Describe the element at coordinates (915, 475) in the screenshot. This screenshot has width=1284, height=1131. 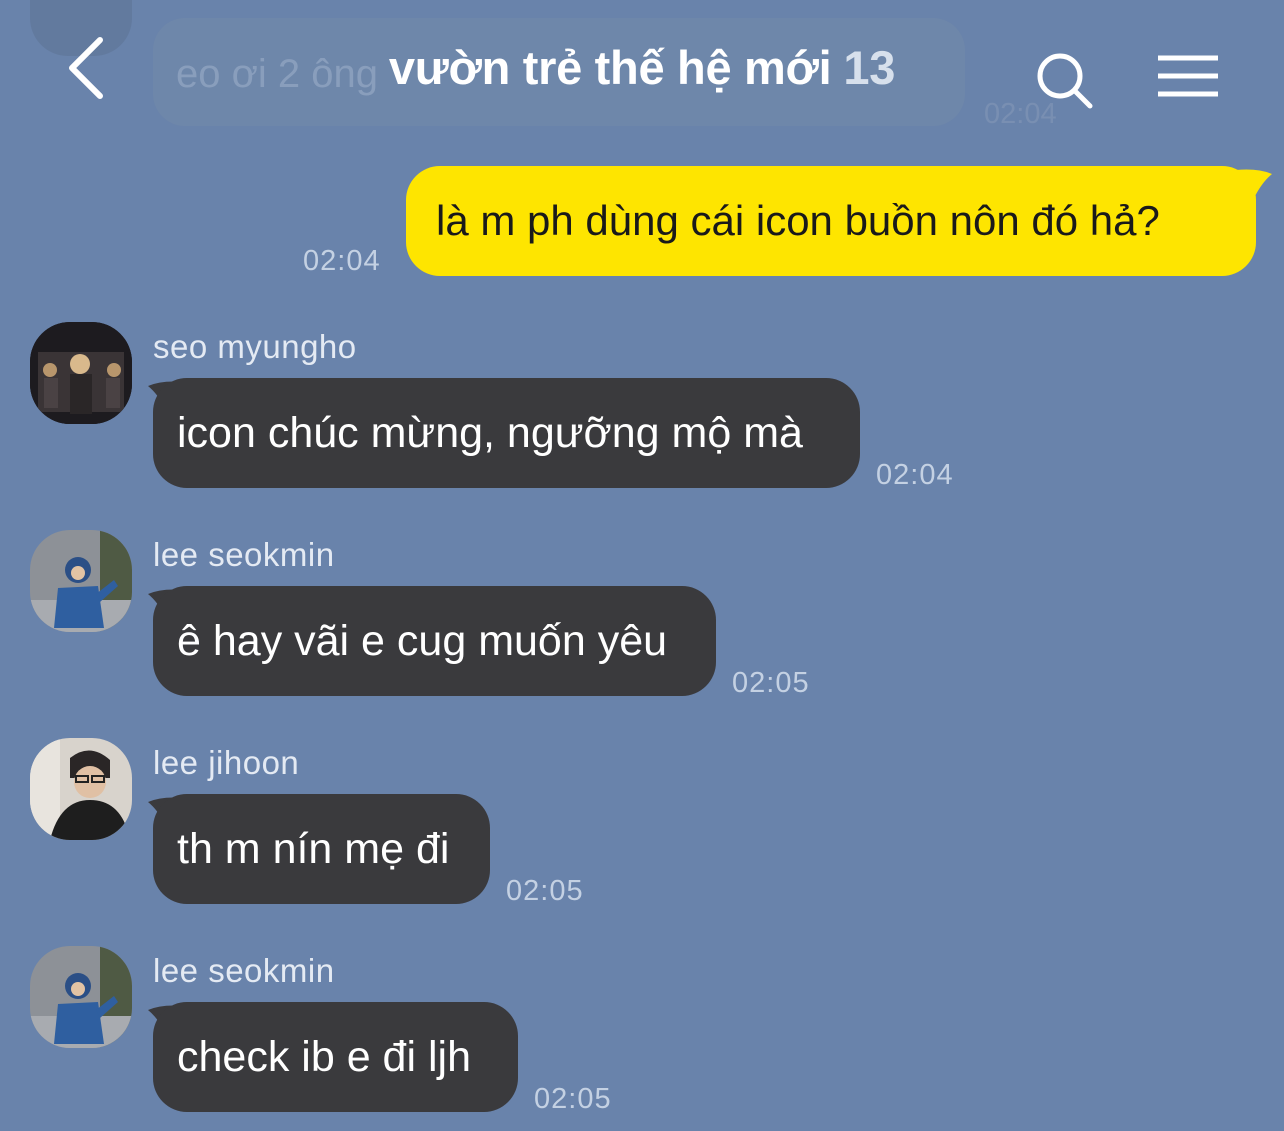
I see `message-time: 02:04` at that location.